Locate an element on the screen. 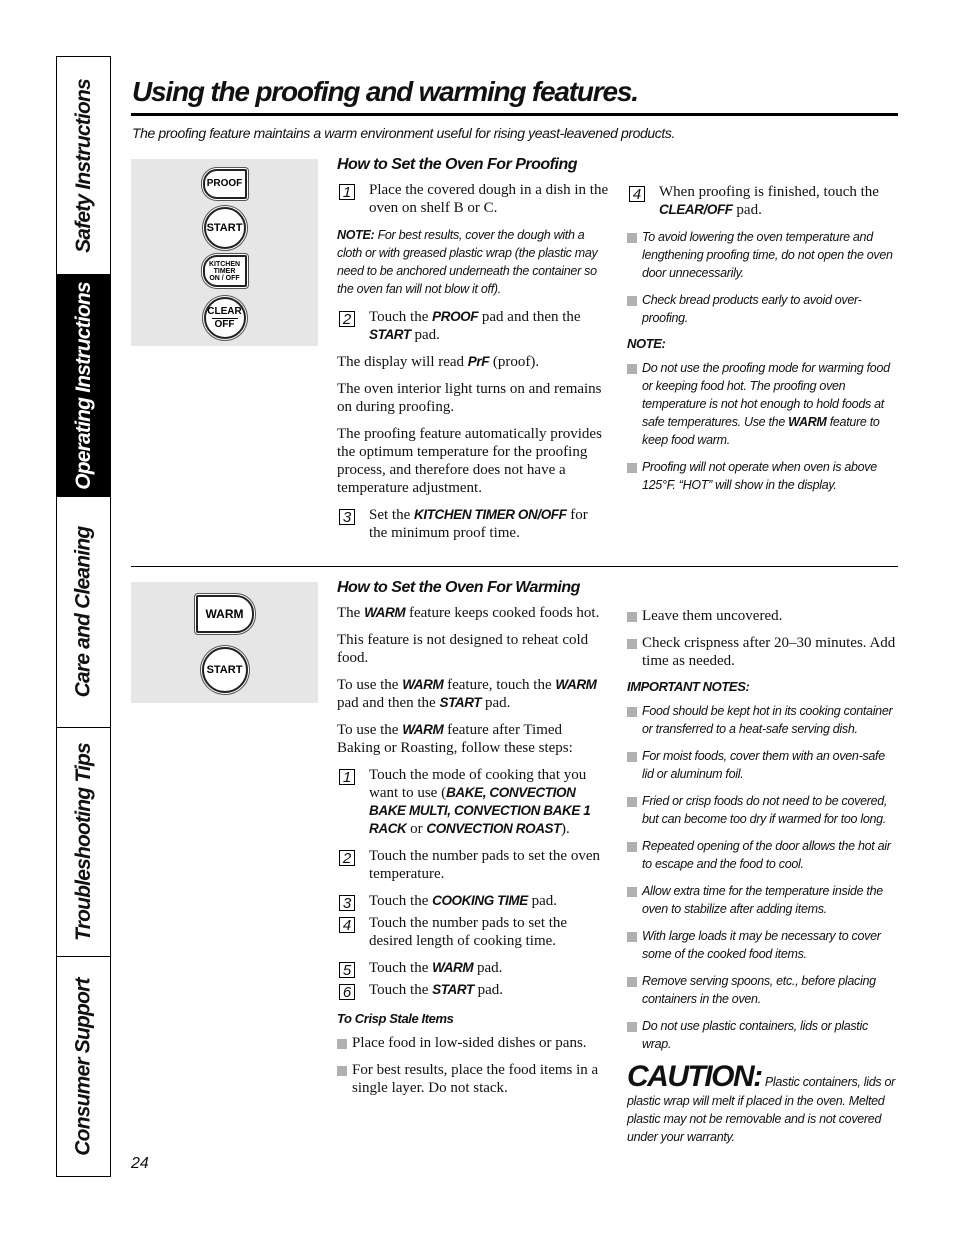 Image resolution: width=954 pixels, height=1235 pixels. page-title: Using the proofing and warming features. is located at coordinates (385, 91).